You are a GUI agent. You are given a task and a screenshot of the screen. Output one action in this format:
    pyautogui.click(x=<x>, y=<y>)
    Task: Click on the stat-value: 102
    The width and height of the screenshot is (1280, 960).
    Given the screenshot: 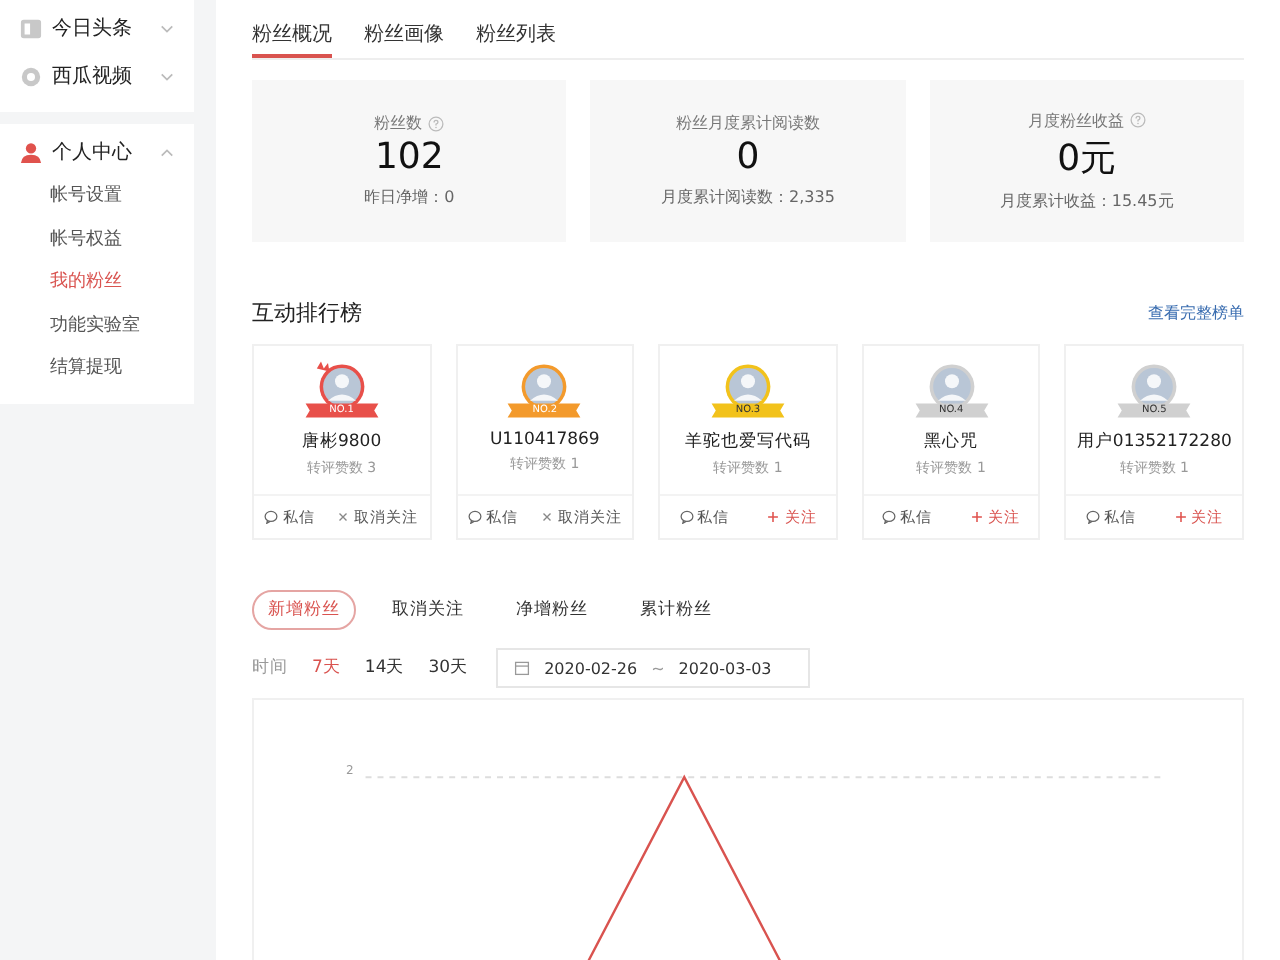 What is the action you would take?
    pyautogui.click(x=409, y=157)
    